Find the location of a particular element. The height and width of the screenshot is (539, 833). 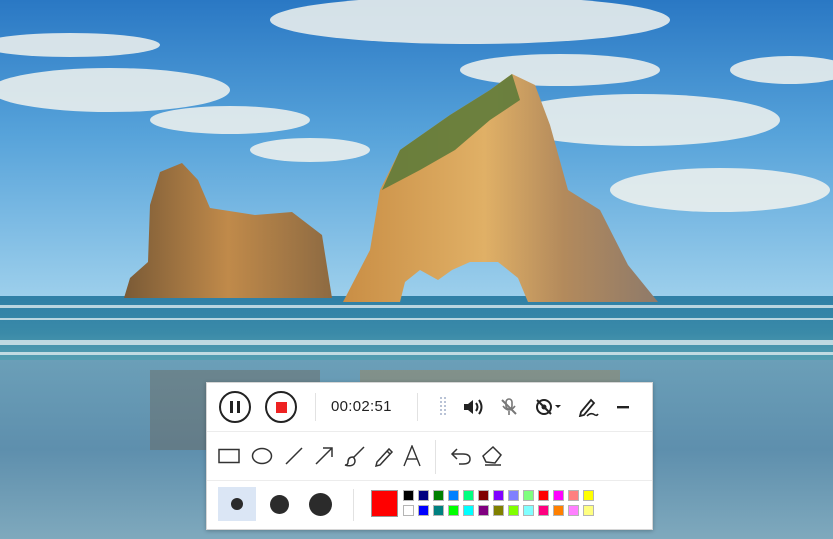

microphone-toggle-button is located at coordinates (509, 407).